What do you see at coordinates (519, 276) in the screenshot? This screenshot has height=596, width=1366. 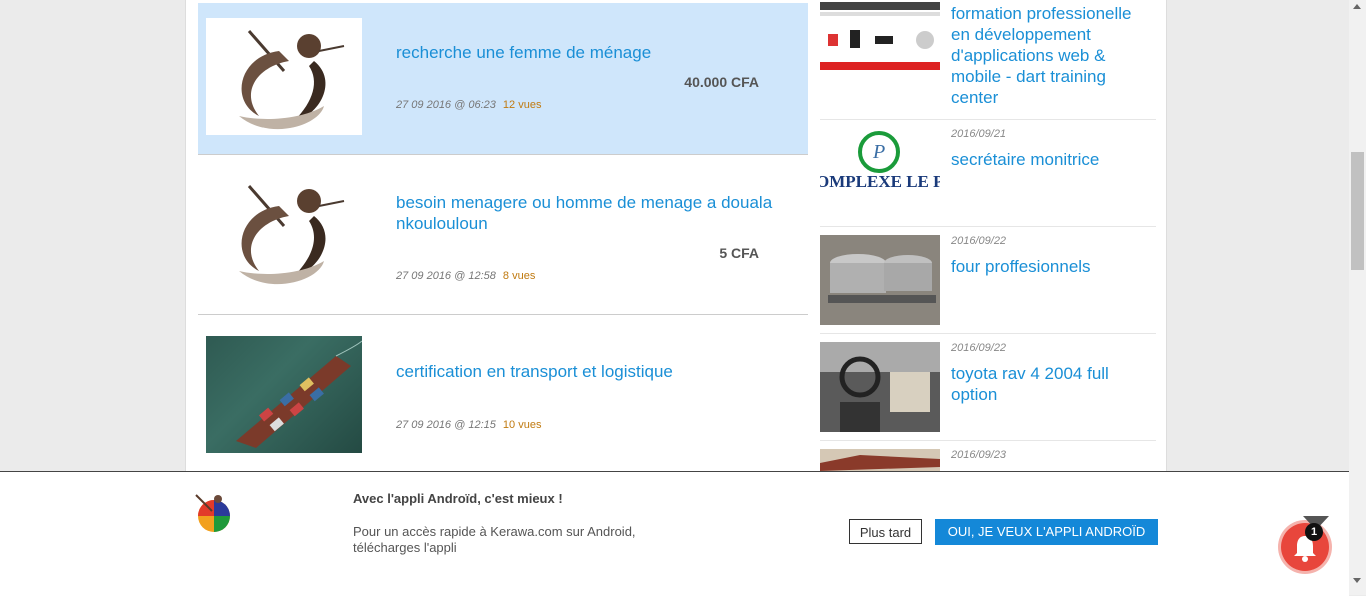 I see `listing-views: 8 vues` at bounding box center [519, 276].